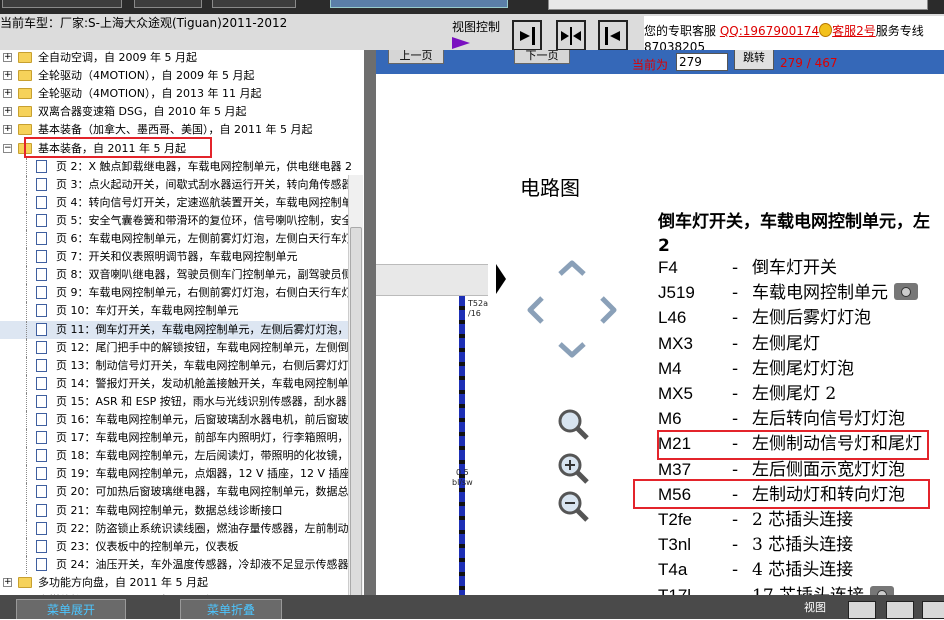  I want to click on tree-page-item: 页 5：安全气囊卷簧和带滑环的复位环，信号喇叭控制，安全, so click(176, 220).